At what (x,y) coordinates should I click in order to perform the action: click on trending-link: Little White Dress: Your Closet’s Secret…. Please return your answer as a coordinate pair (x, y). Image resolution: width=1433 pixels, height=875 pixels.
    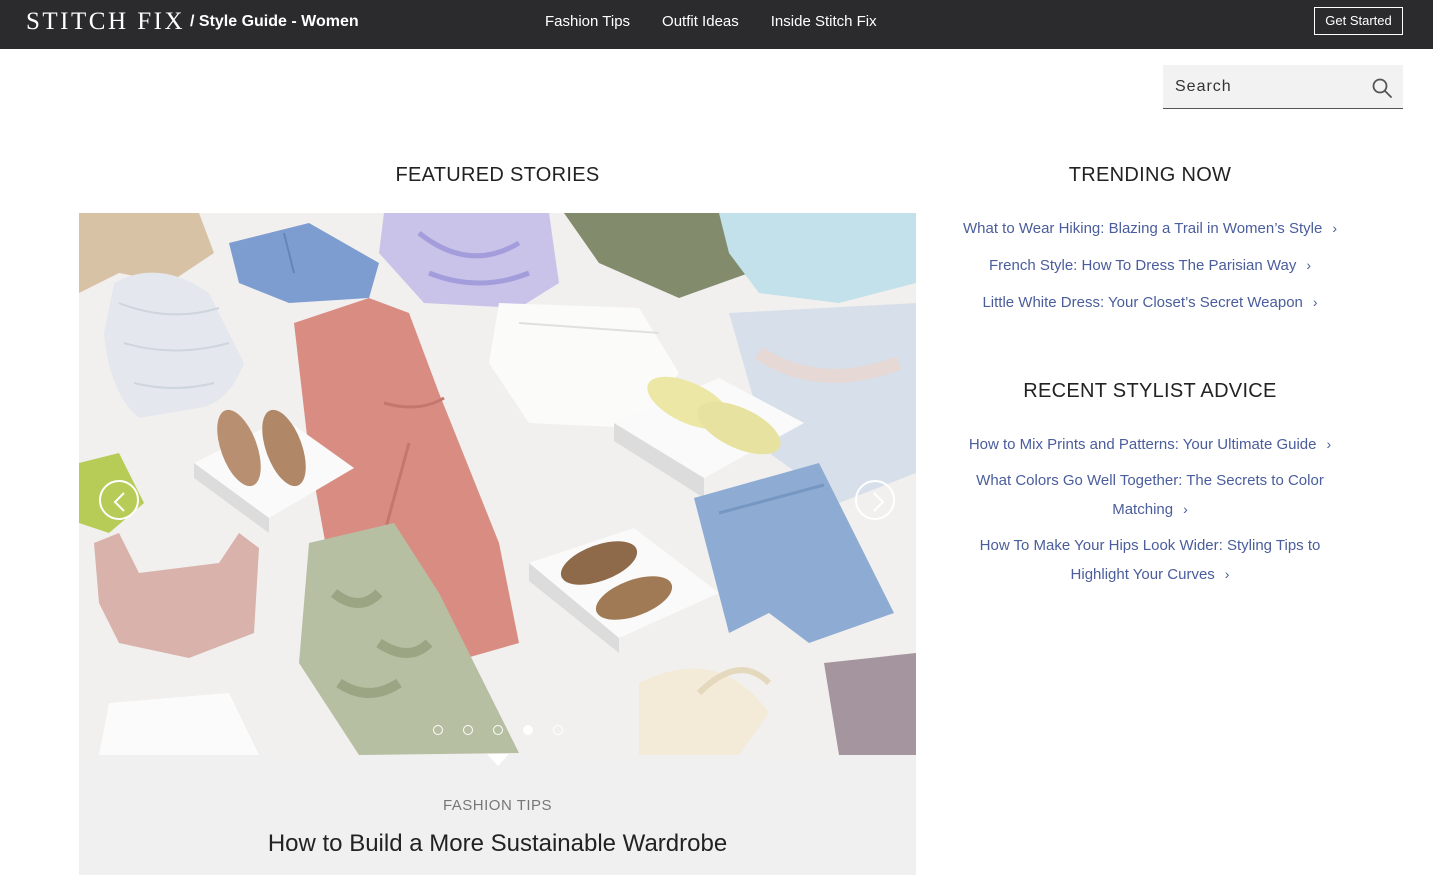
    Looking at the image, I should click on (1150, 302).